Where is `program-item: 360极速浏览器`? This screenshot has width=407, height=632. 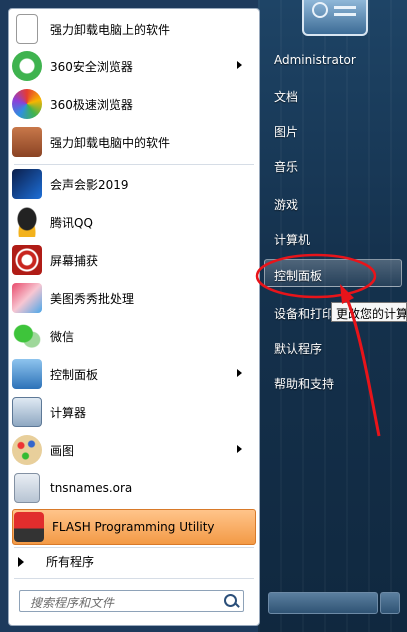 program-item: 360极速浏览器 is located at coordinates (134, 104).